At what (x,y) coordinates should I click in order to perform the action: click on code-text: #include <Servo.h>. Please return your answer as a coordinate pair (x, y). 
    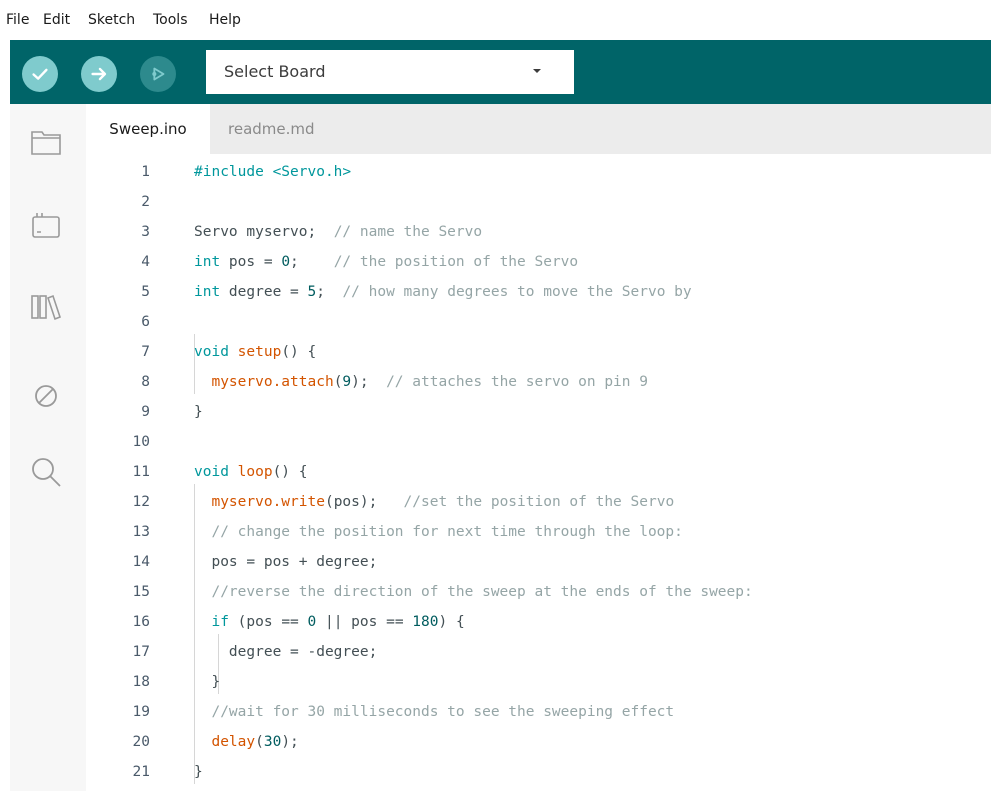
    Looking at the image, I should click on (272, 172).